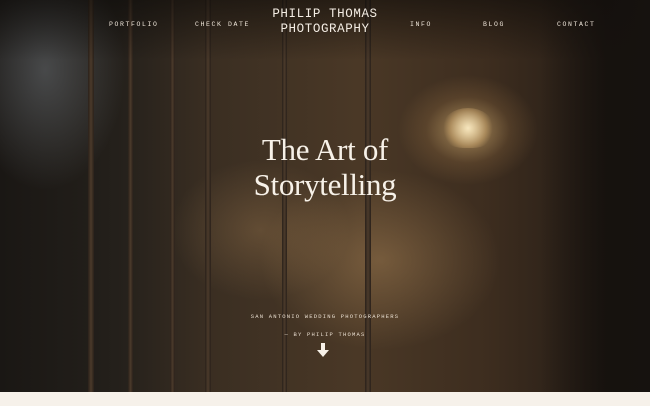 This screenshot has width=650, height=406. I want to click on hero-title-line-2: Storytelling, so click(325, 184).